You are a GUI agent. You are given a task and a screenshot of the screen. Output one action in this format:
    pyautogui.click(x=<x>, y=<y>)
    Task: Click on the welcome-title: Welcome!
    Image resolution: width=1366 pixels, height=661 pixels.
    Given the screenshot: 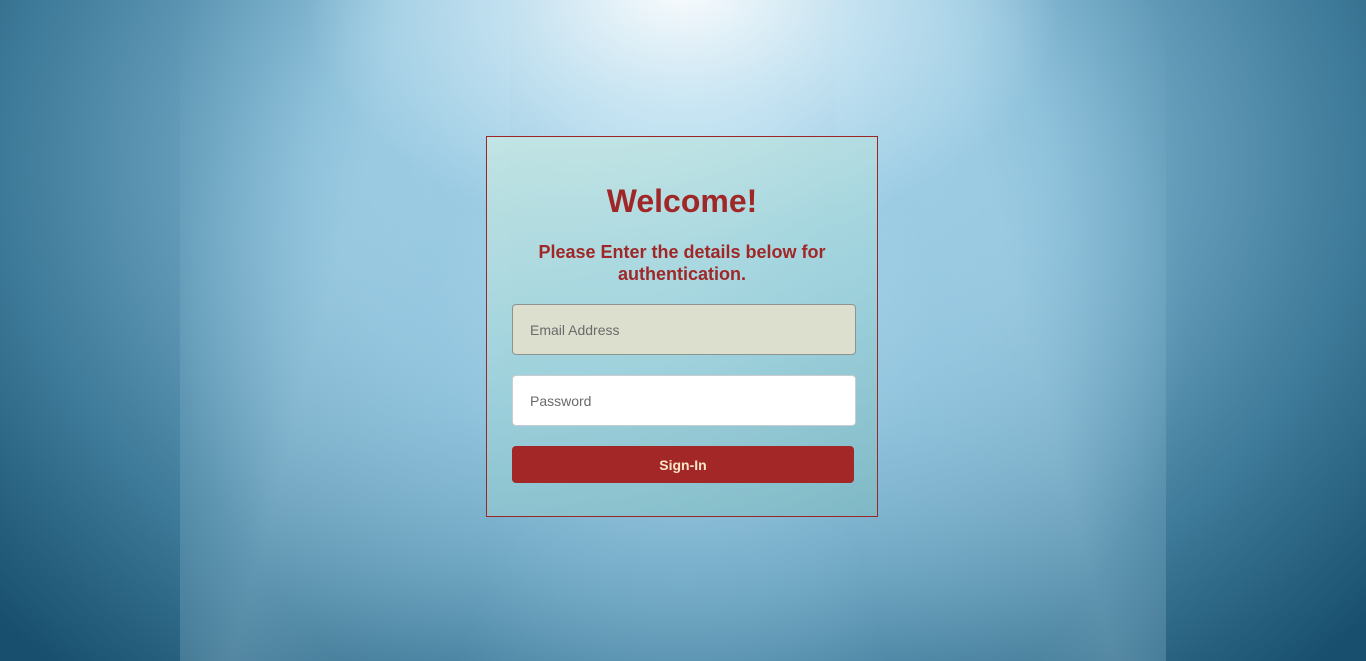 What is the action you would take?
    pyautogui.click(x=682, y=201)
    